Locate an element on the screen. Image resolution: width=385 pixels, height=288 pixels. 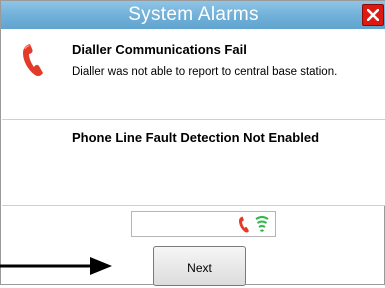
status-indicator is located at coordinates (203, 224).